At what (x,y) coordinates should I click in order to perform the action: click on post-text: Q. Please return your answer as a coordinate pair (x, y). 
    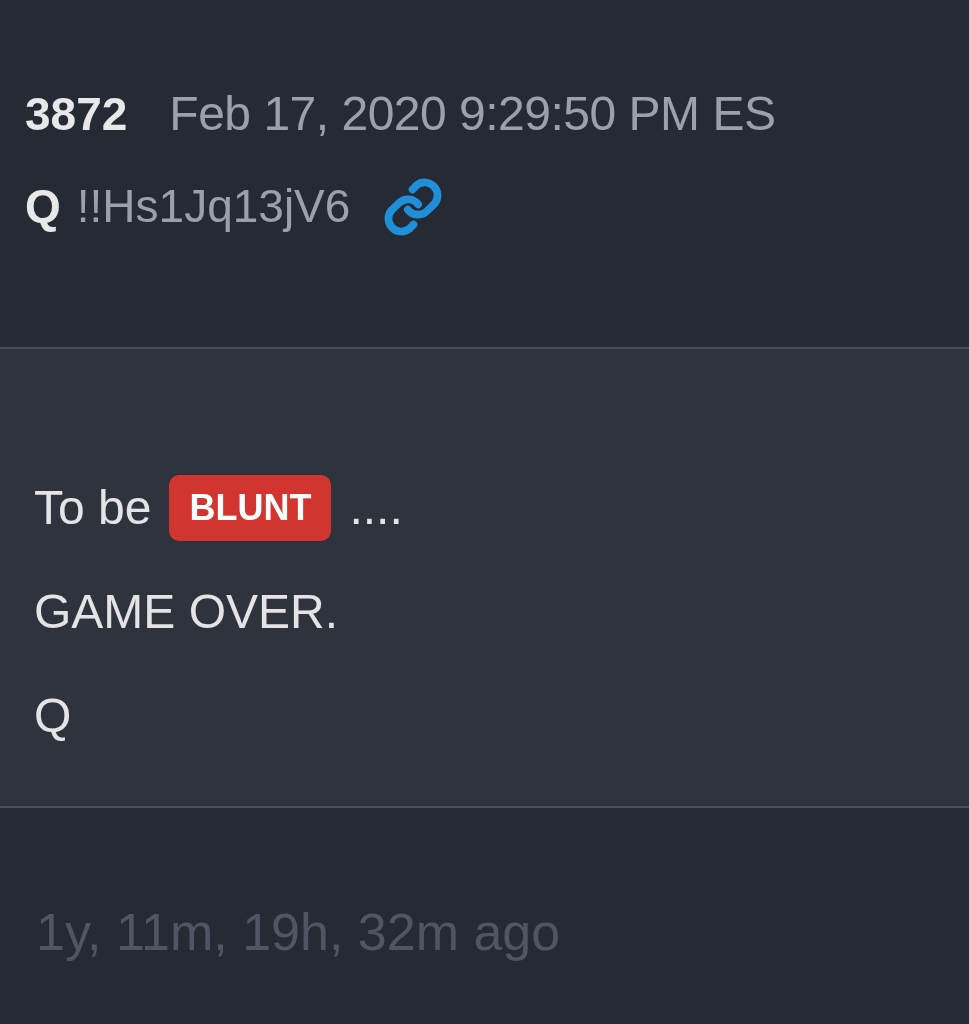
    Looking at the image, I should click on (53, 716).